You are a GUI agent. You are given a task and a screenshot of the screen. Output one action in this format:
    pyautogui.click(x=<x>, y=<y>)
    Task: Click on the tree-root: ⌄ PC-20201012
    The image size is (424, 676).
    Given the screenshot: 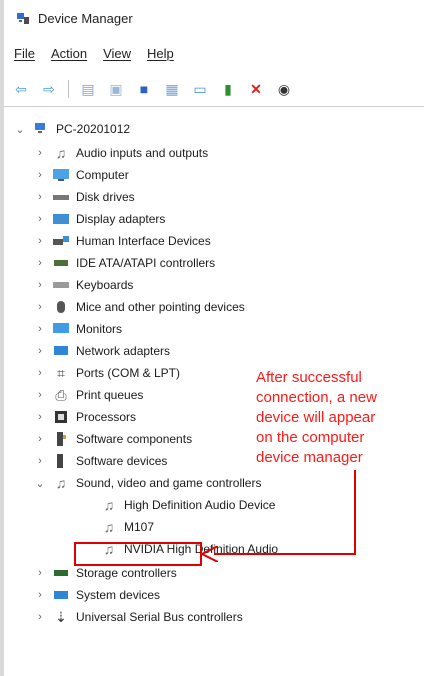 What is the action you would take?
    pyautogui.click(x=72, y=129)
    